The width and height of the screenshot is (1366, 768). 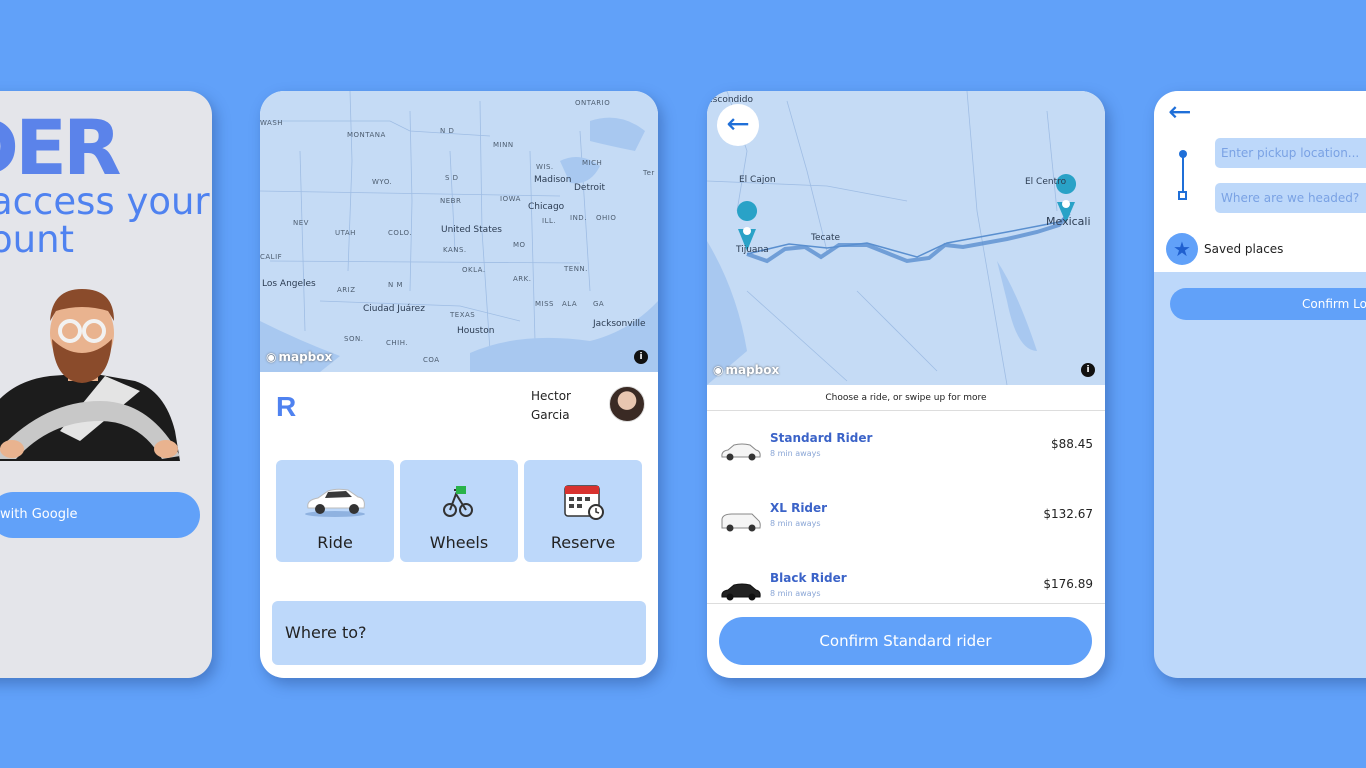 What do you see at coordinates (1243, 249) in the screenshot?
I see `saved-places-link: Saved places` at bounding box center [1243, 249].